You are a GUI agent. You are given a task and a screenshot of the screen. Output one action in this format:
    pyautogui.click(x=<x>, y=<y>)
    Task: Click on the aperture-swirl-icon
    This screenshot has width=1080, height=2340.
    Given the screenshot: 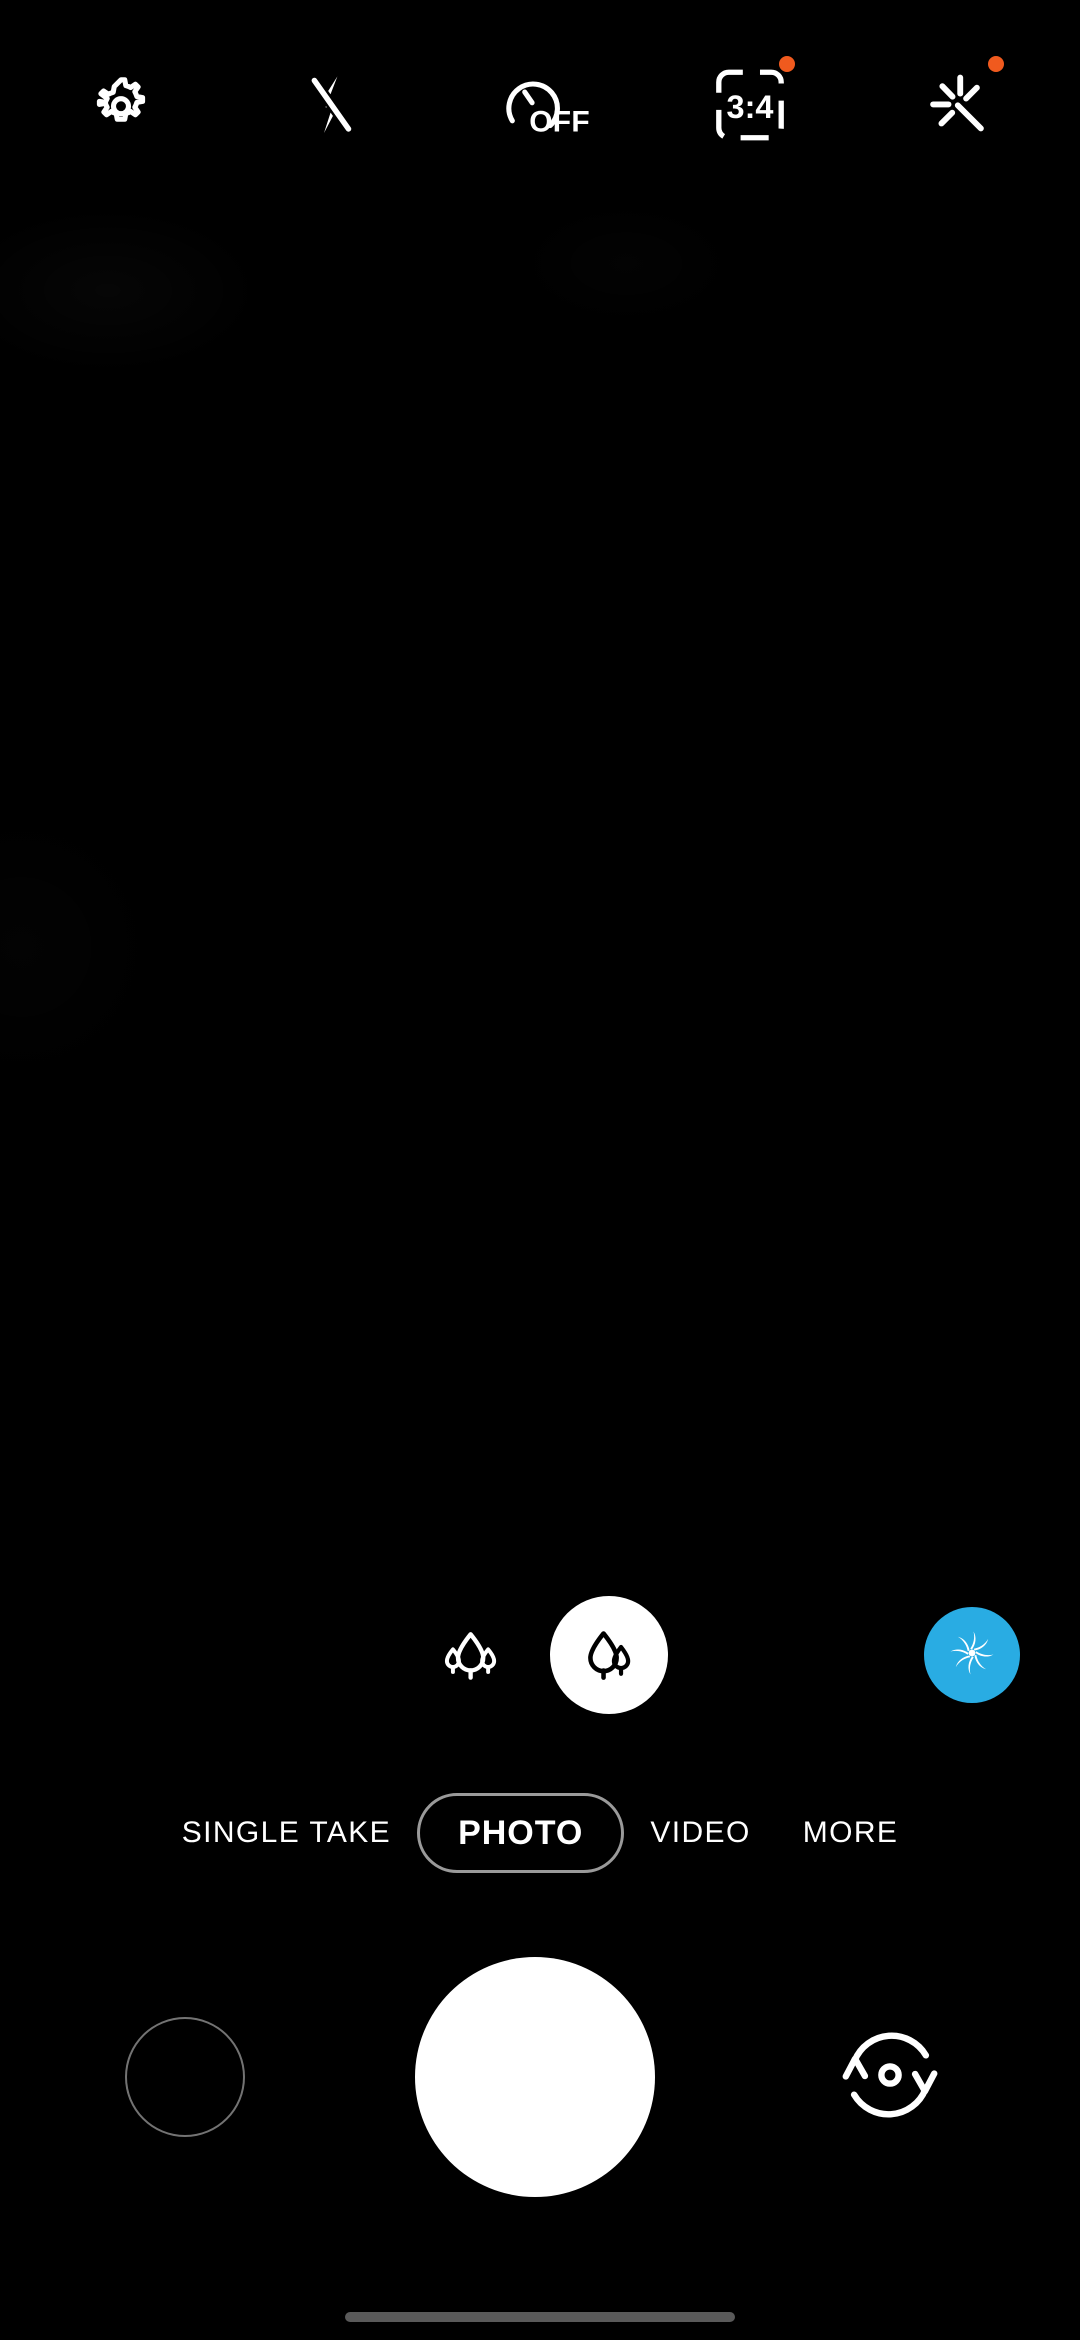 What is the action you would take?
    pyautogui.click(x=972, y=1655)
    